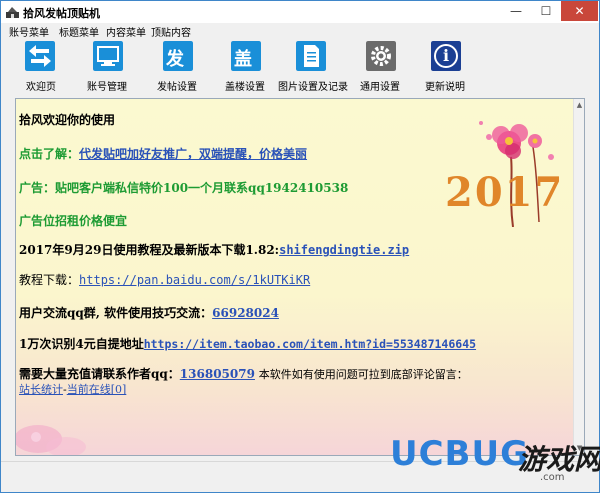  I want to click on window-title: 拾风发帖顶贴机, so click(61, 13).